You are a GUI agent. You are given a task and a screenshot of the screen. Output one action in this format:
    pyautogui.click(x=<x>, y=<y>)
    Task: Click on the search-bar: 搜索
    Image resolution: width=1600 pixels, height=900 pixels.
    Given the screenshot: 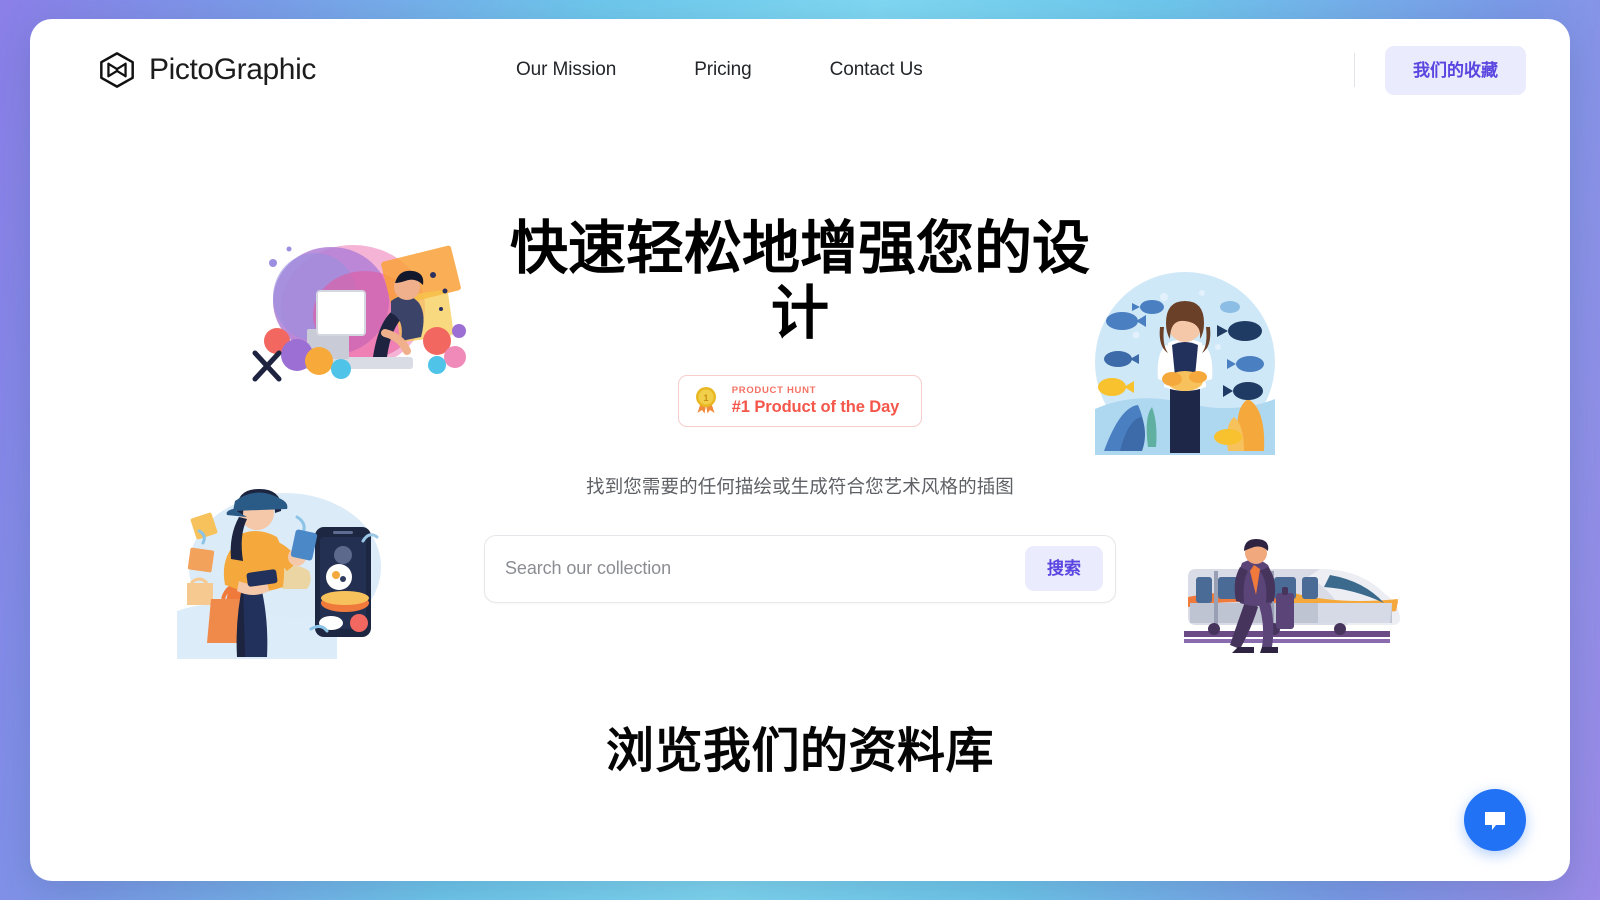 What is the action you would take?
    pyautogui.click(x=800, y=568)
    